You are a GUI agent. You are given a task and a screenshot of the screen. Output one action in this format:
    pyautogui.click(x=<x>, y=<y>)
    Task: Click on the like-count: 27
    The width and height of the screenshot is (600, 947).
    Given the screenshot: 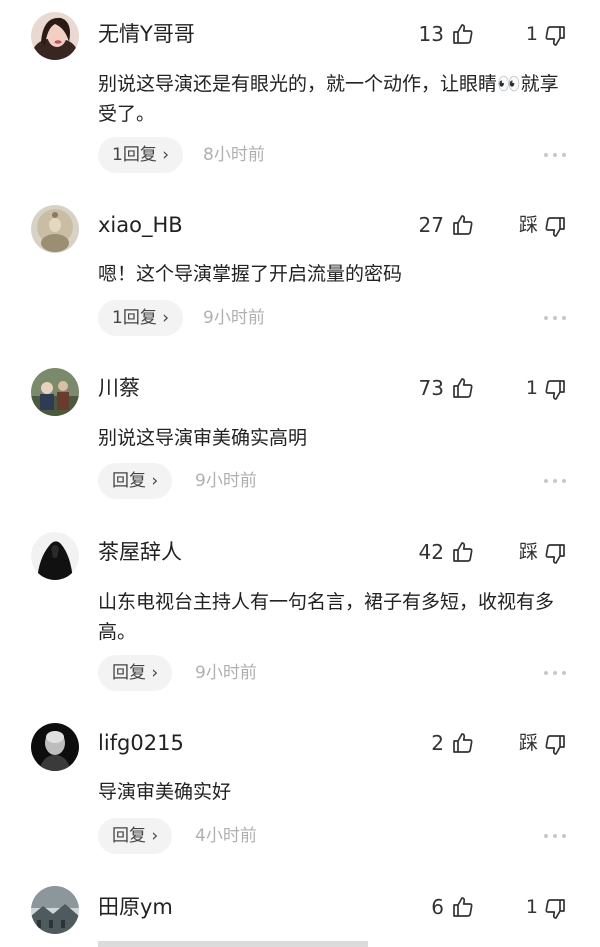 What is the action you would take?
    pyautogui.click(x=431, y=225)
    